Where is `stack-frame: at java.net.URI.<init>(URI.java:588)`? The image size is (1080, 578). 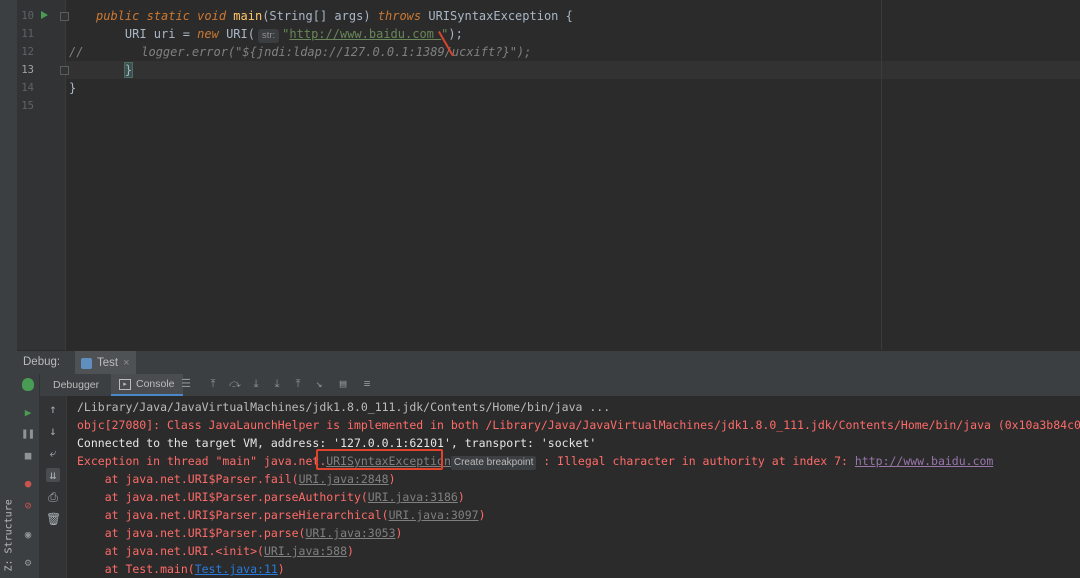
stack-frame: at java.net.URI.<init>(URI.java:588) is located at coordinates (215, 551).